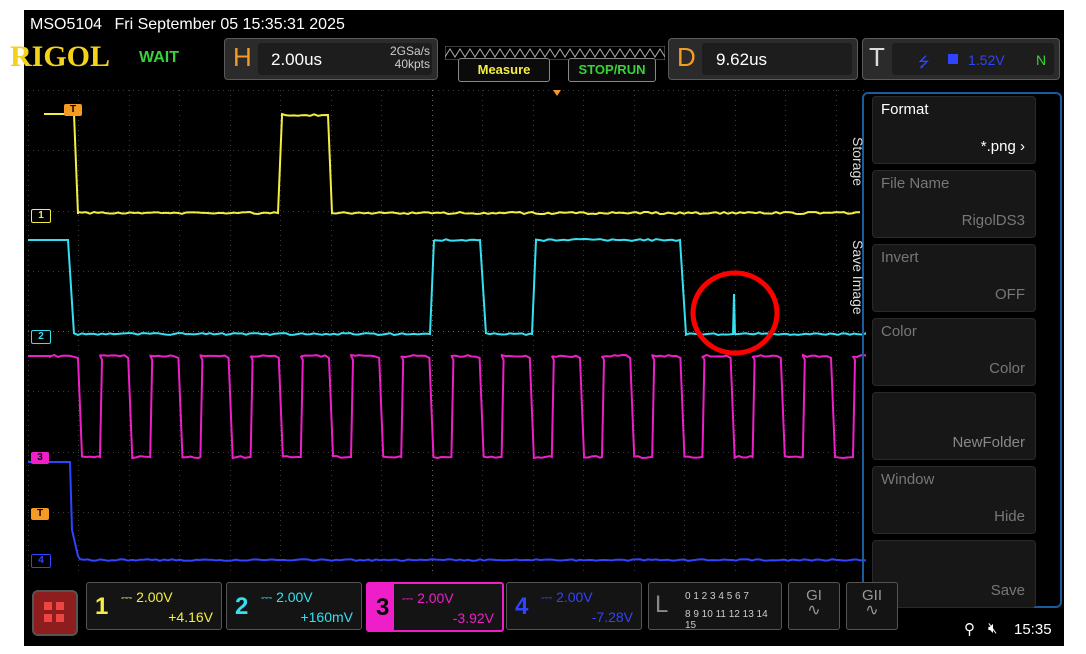 The width and height of the screenshot is (1086, 654). What do you see at coordinates (1007, 368) in the screenshot?
I see `color-value: Color` at bounding box center [1007, 368].